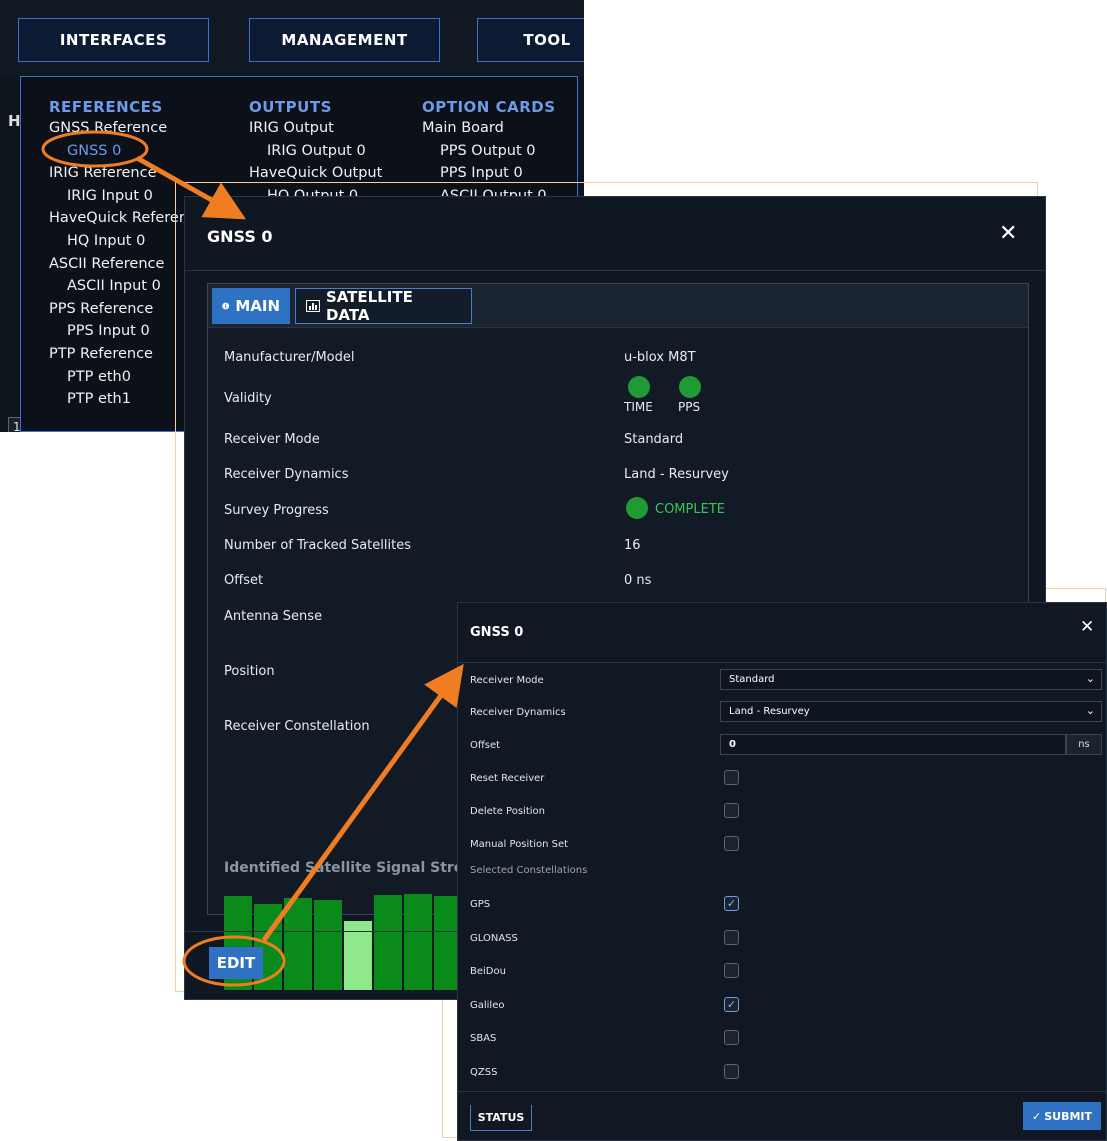 This screenshot has width=1107, height=1141. I want to click on menu-item: IRIG Output 0, so click(315, 151).